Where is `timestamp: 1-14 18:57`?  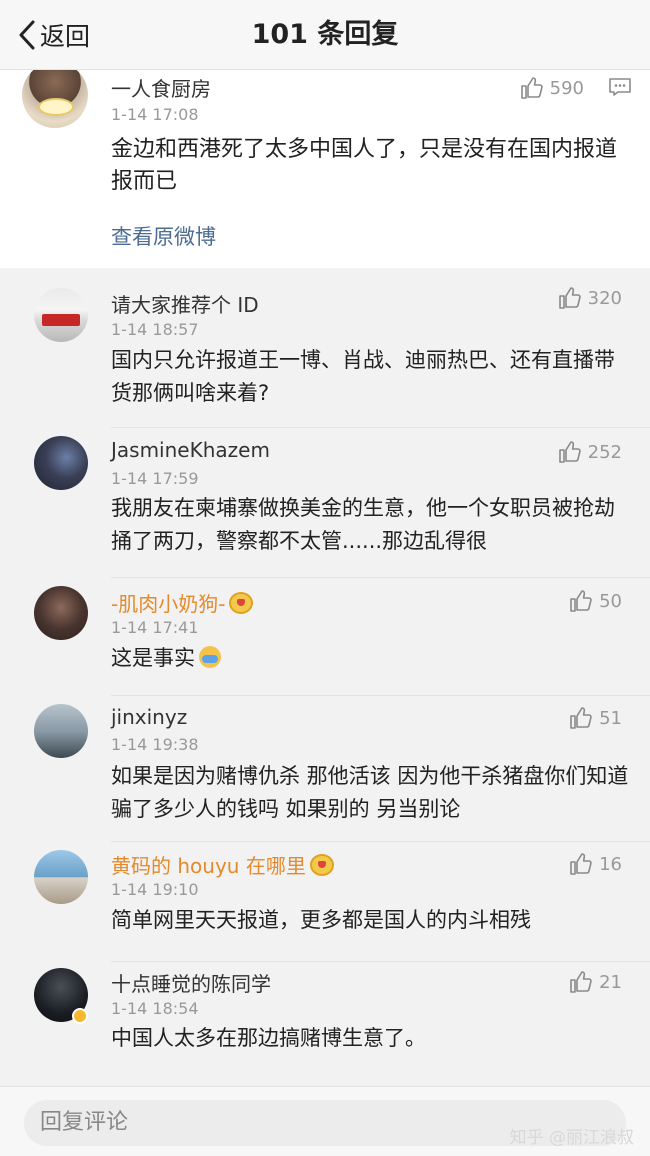
timestamp: 1-14 18:57 is located at coordinates (155, 329).